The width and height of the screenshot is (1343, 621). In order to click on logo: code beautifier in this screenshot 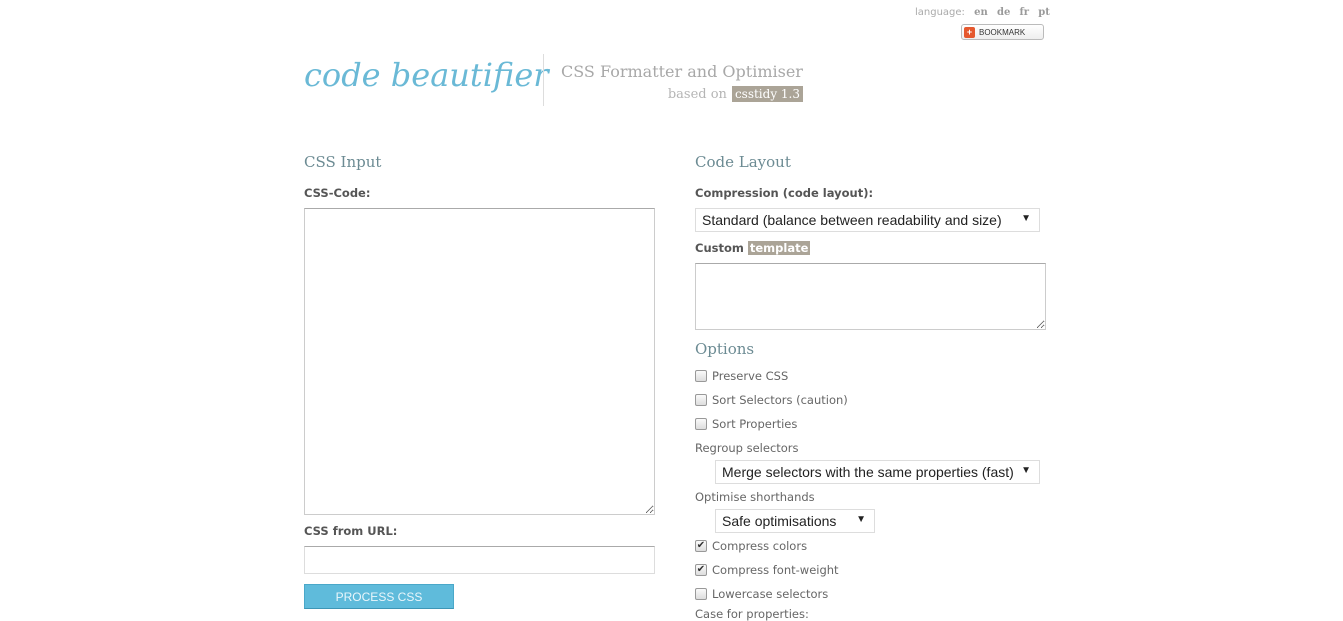, I will do `click(426, 75)`.